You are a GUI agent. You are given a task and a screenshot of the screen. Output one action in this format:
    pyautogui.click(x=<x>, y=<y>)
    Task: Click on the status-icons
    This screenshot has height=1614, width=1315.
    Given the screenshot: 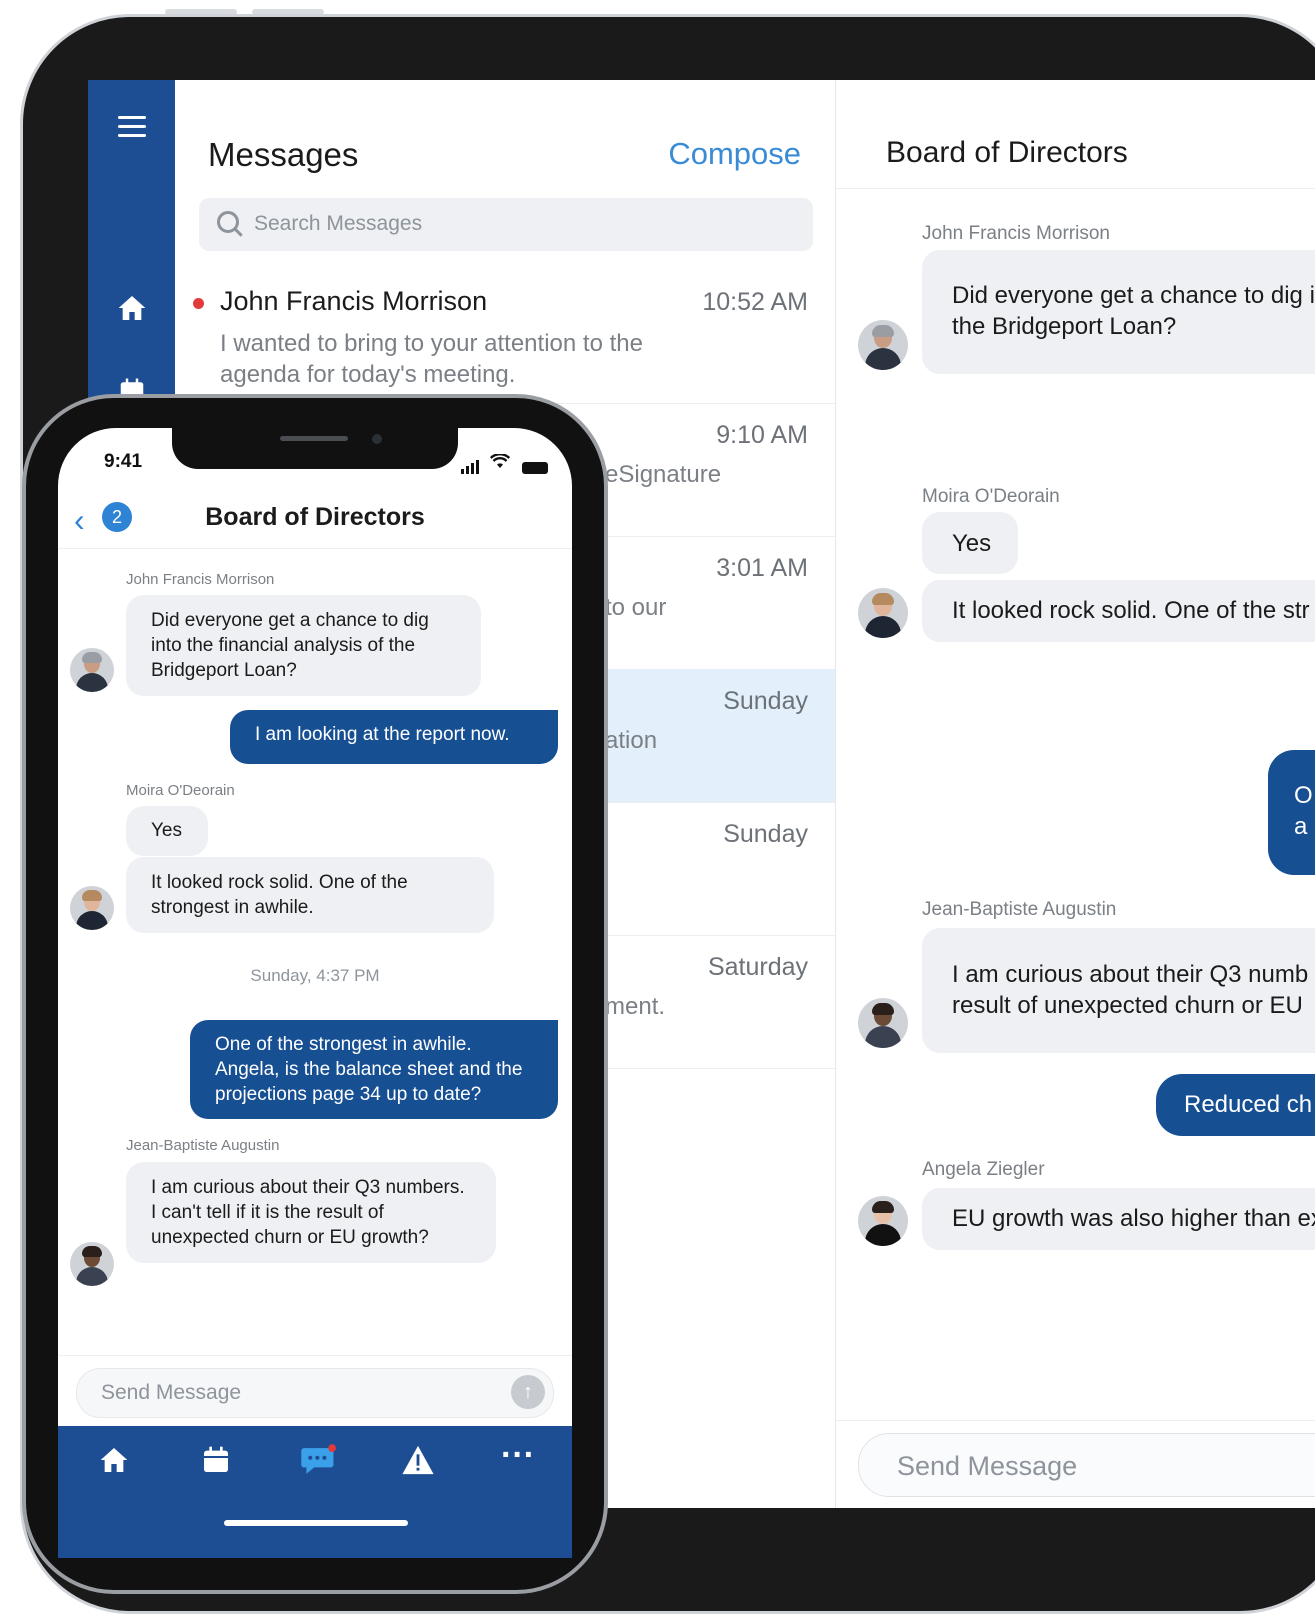 What is the action you would take?
    pyautogui.click(x=504, y=463)
    